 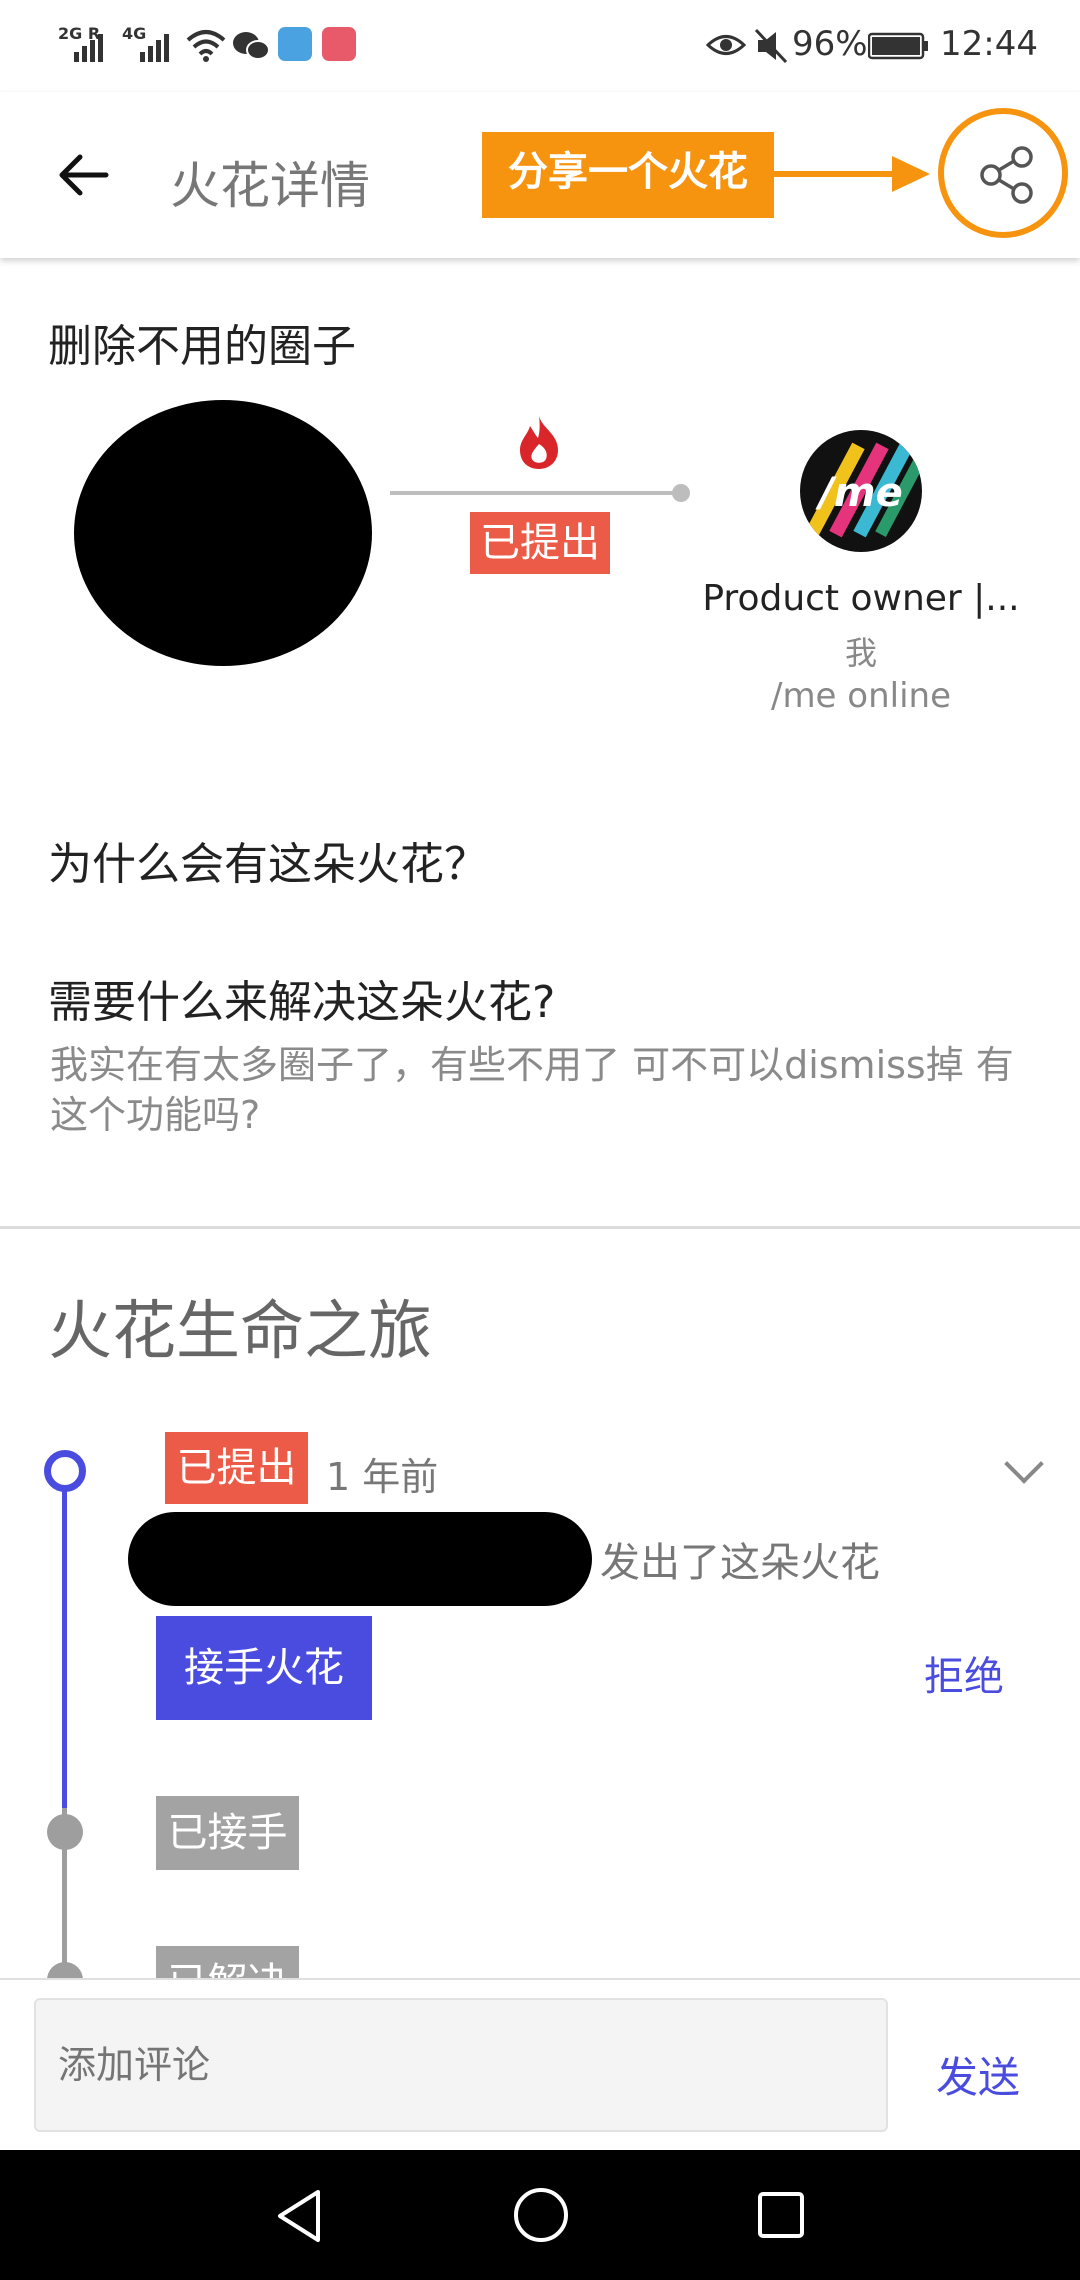 I want to click on step-tag-proposed: 已提出, so click(x=236, y=1468).